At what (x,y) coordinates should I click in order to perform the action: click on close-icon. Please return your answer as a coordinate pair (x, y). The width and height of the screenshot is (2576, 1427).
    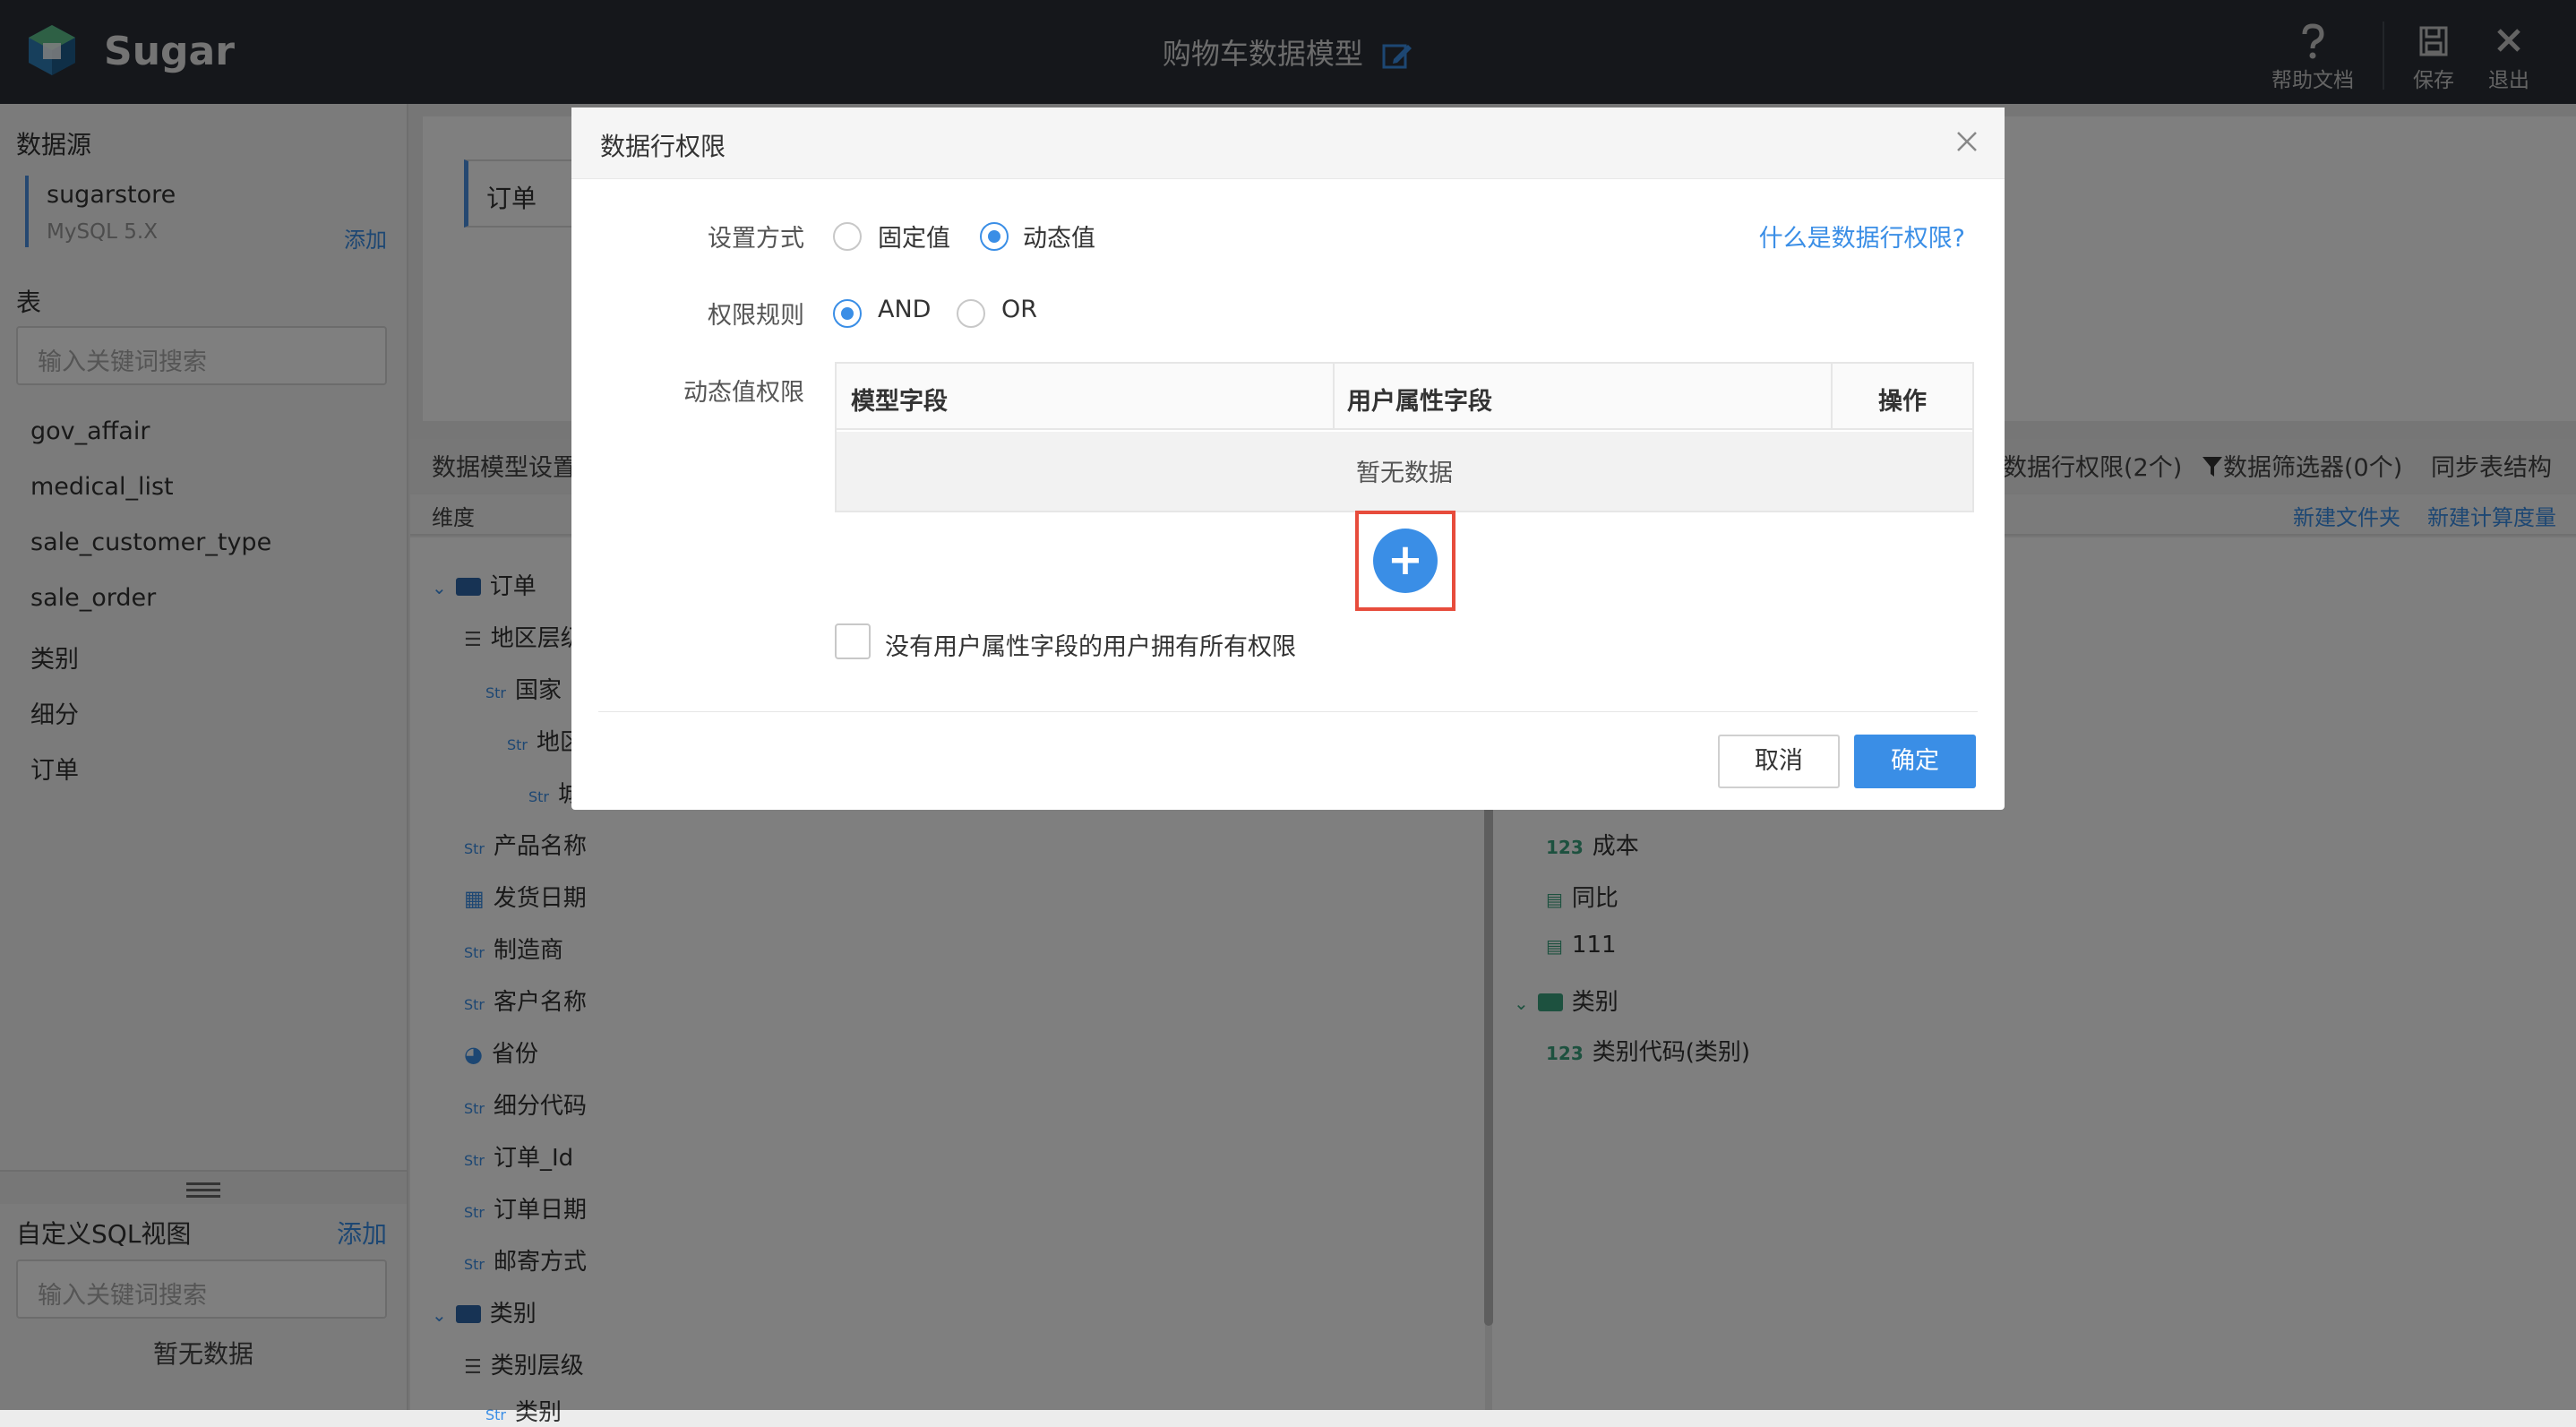
    Looking at the image, I should click on (1967, 142).